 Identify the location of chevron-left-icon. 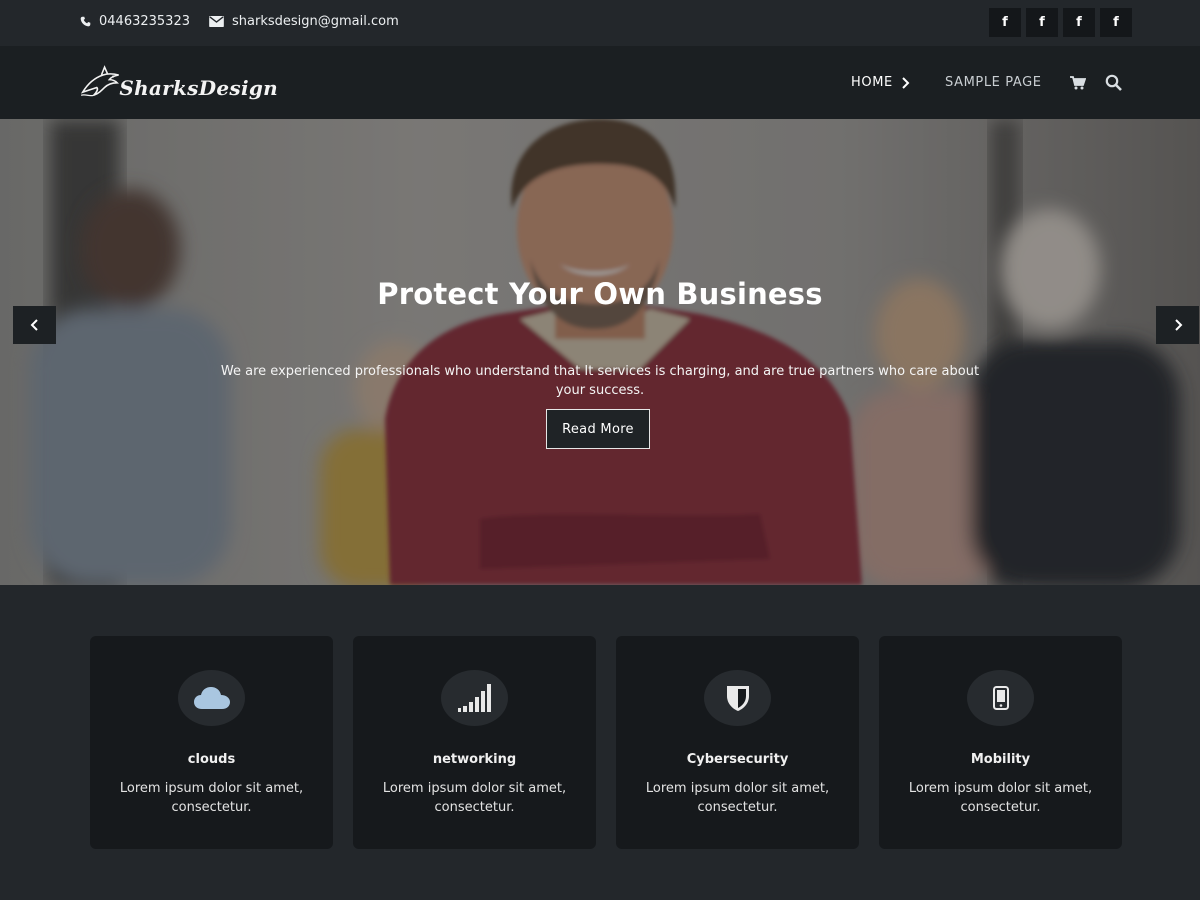
(34, 325).